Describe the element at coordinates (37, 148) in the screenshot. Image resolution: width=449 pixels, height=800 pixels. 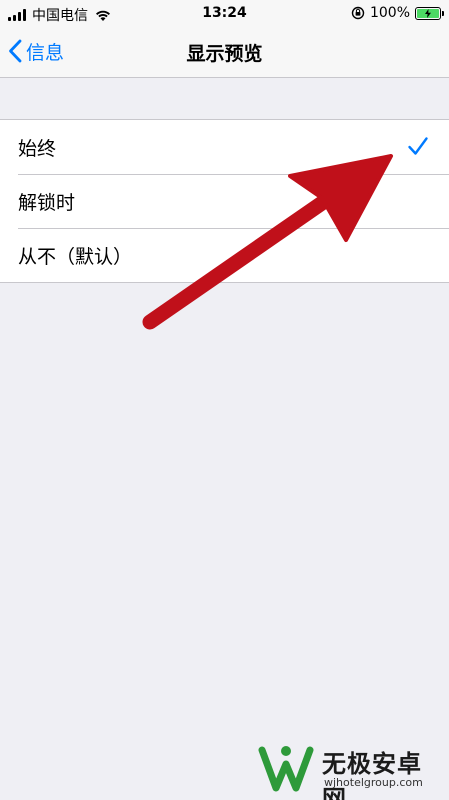
I see `option-label: 始终` at that location.